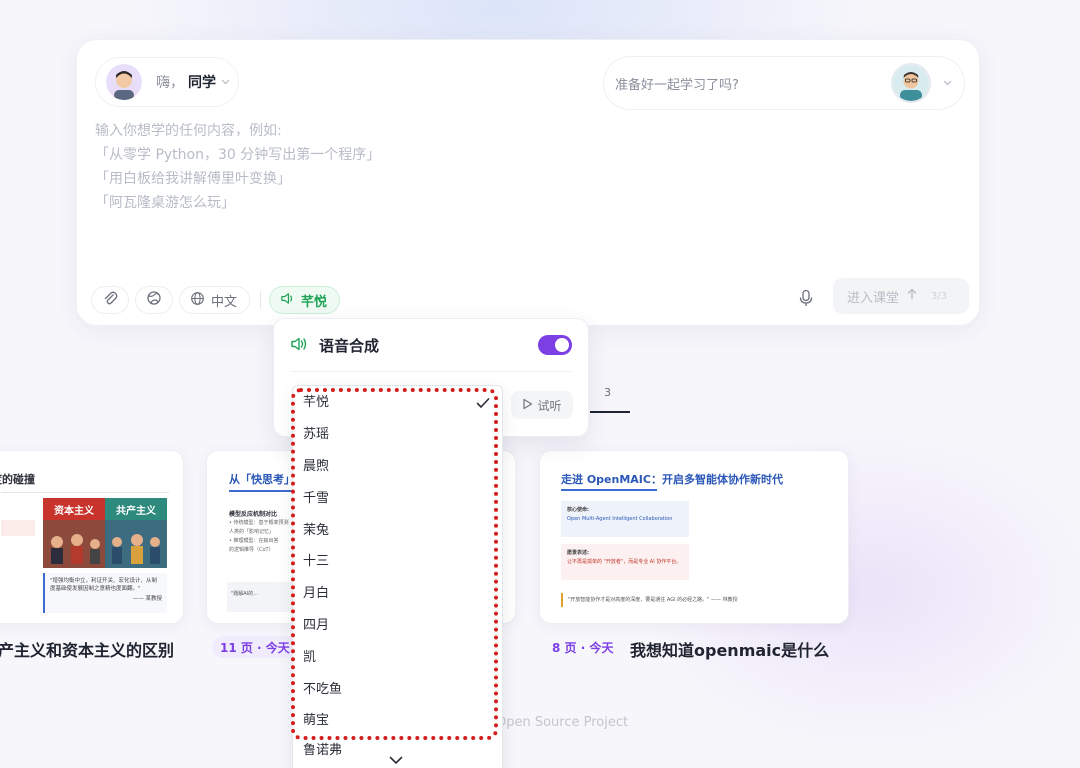  Describe the element at coordinates (309, 658) in the screenshot. I see `voice-option: 凯` at that location.